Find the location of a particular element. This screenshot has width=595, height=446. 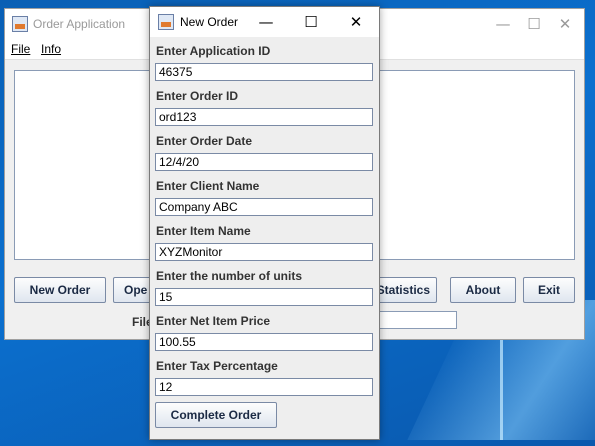

dialog-titlebar: New Order — ☐ ✕ is located at coordinates (264, 22).